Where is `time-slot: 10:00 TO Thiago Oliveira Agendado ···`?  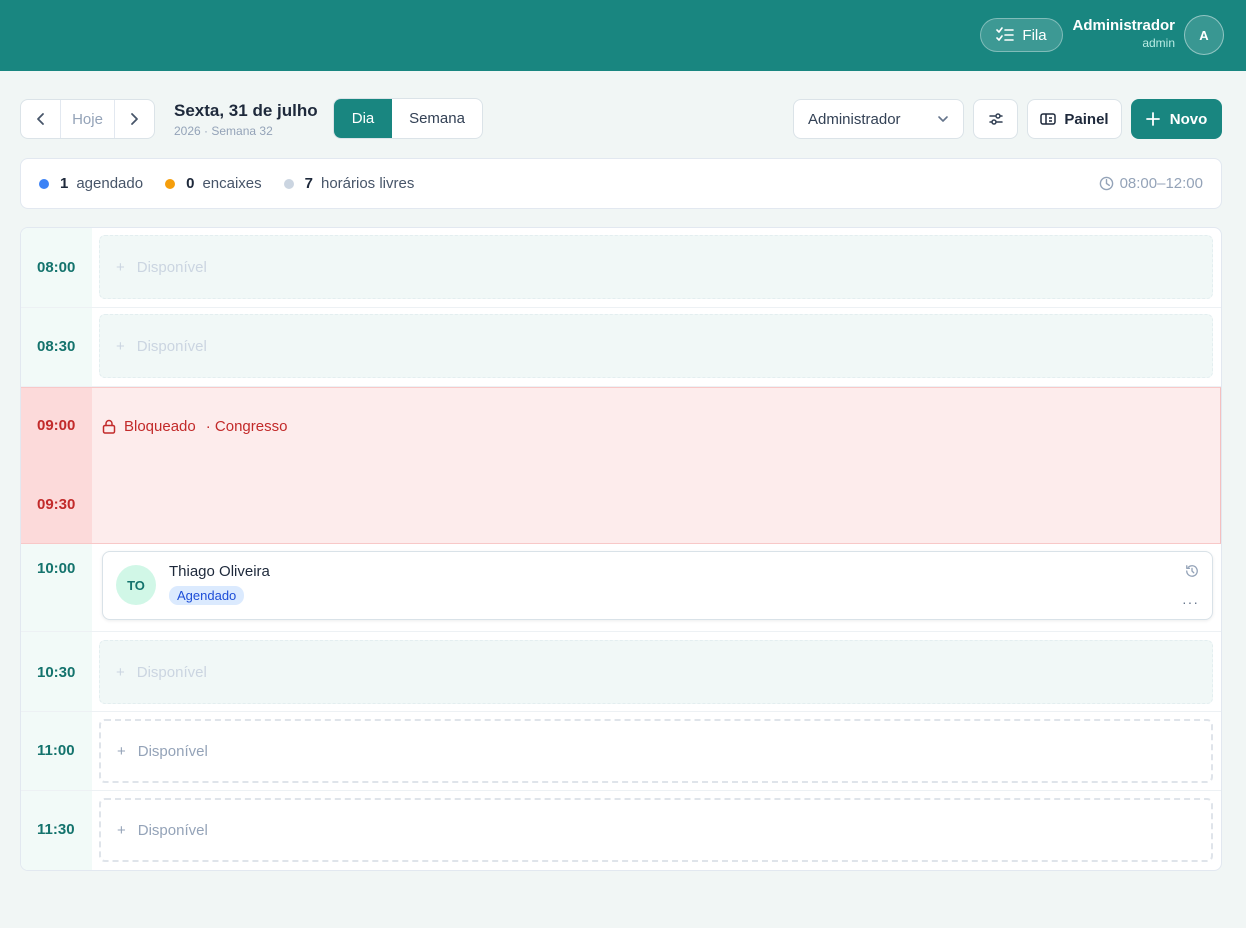
time-slot: 10:00 TO Thiago Oliveira Agendado ··· is located at coordinates (621, 588).